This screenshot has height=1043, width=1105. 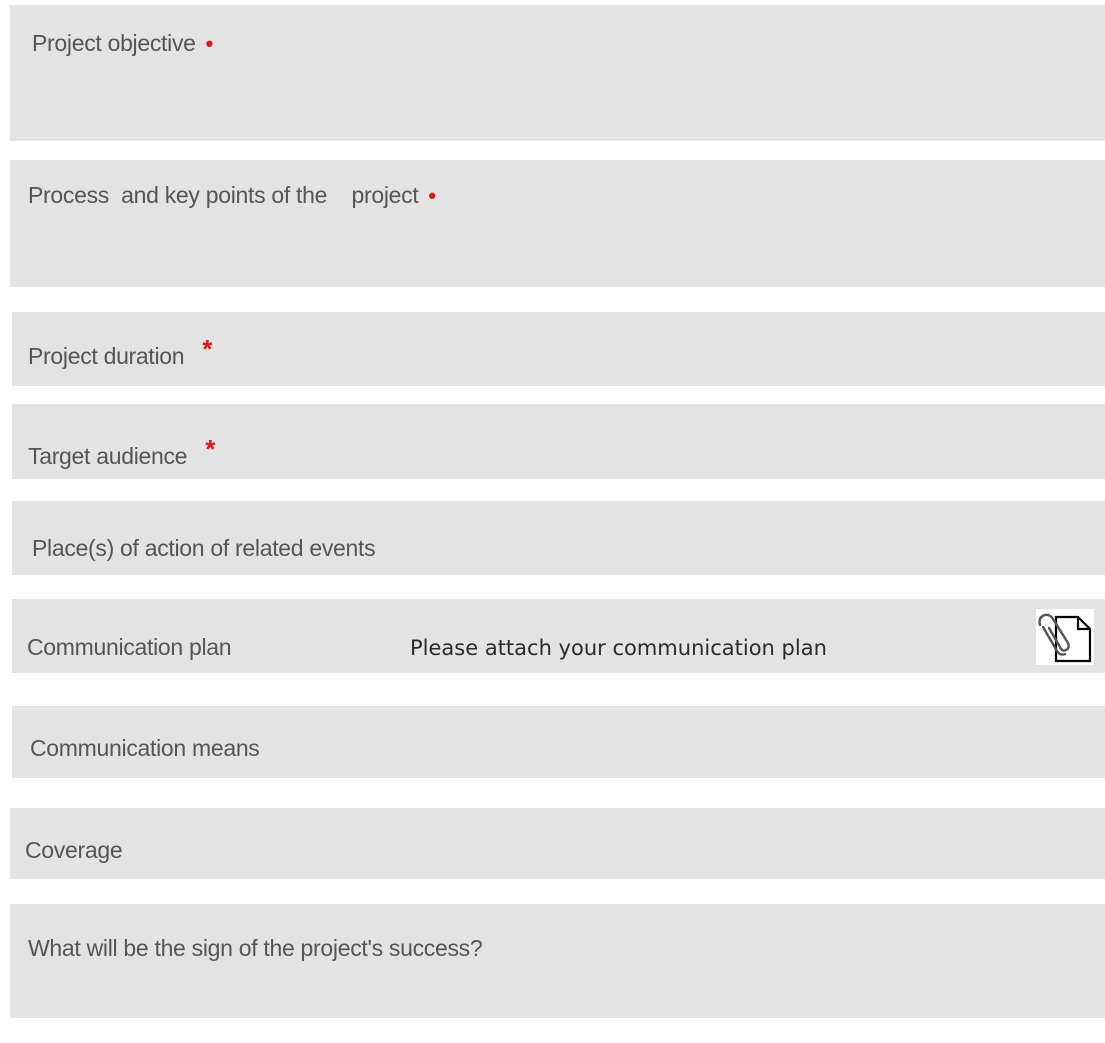 I want to click on field-label: Communication plan, so click(x=129, y=647).